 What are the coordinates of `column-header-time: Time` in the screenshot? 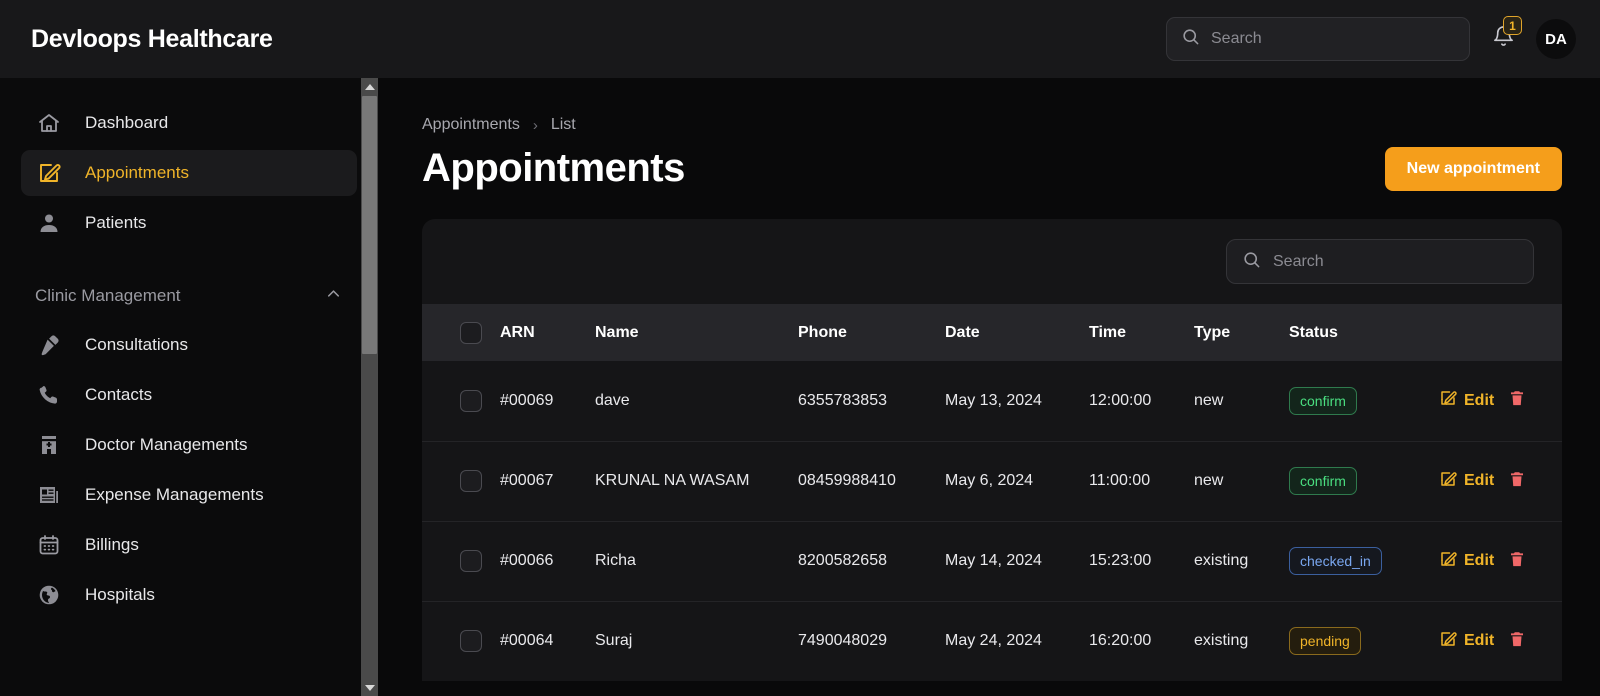 It's located at (1141, 332).